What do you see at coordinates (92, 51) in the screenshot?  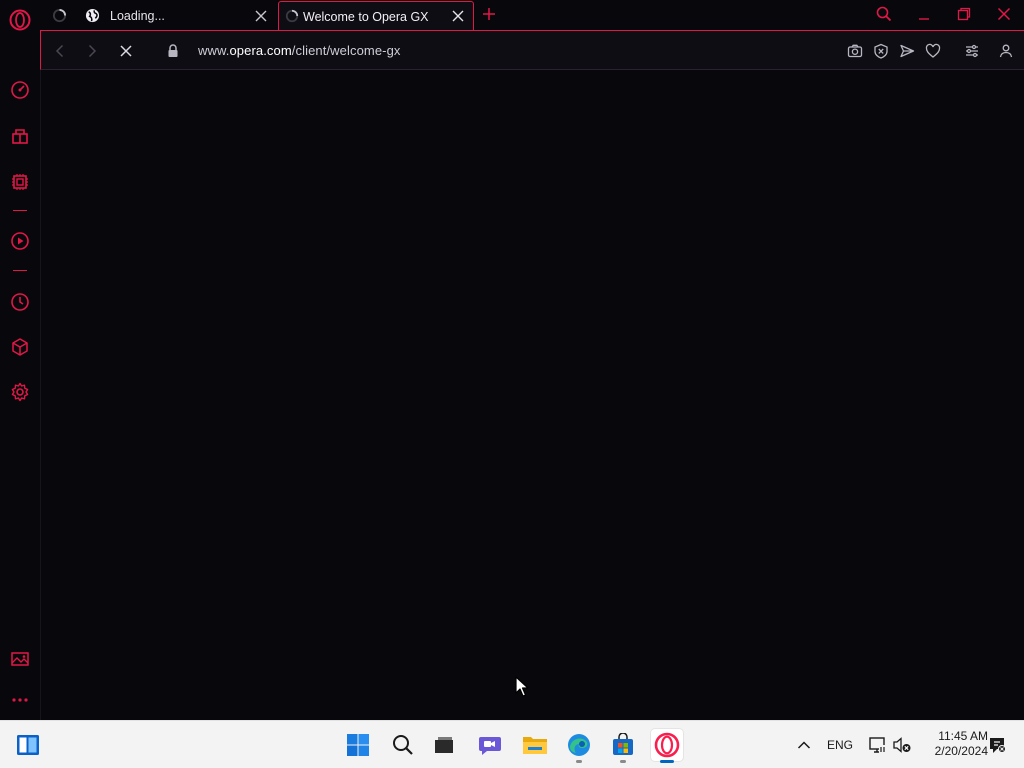 I see `forward-icon` at bounding box center [92, 51].